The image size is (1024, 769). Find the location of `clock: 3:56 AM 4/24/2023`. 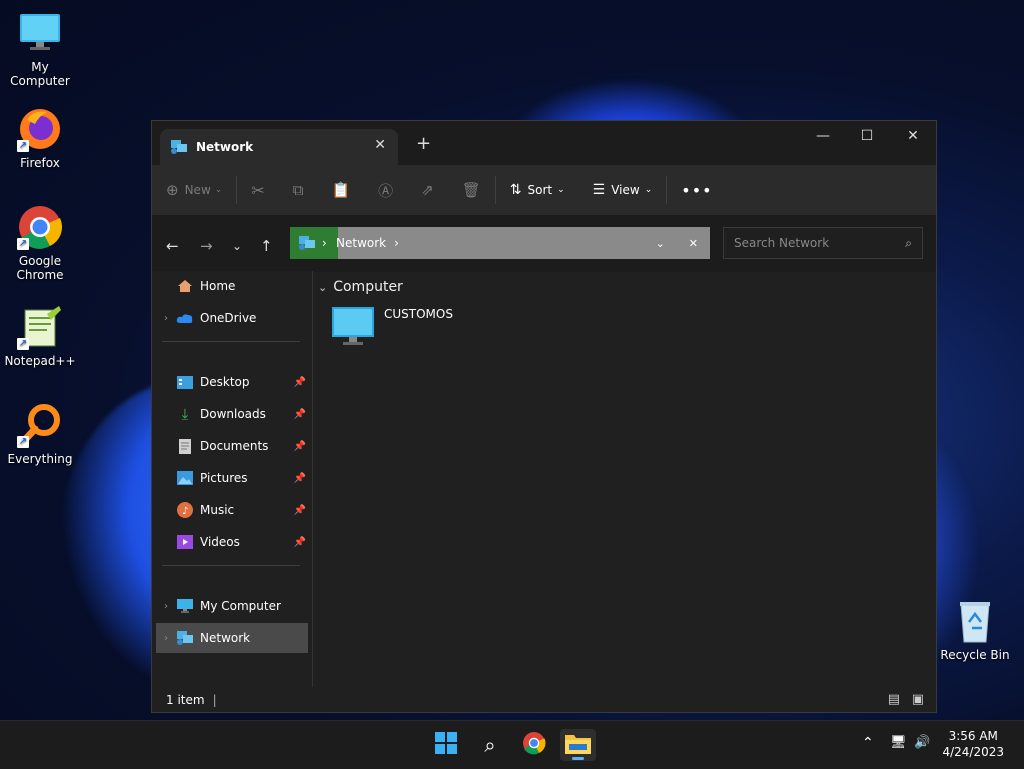

clock: 3:56 AM 4/24/2023 is located at coordinates (973, 744).